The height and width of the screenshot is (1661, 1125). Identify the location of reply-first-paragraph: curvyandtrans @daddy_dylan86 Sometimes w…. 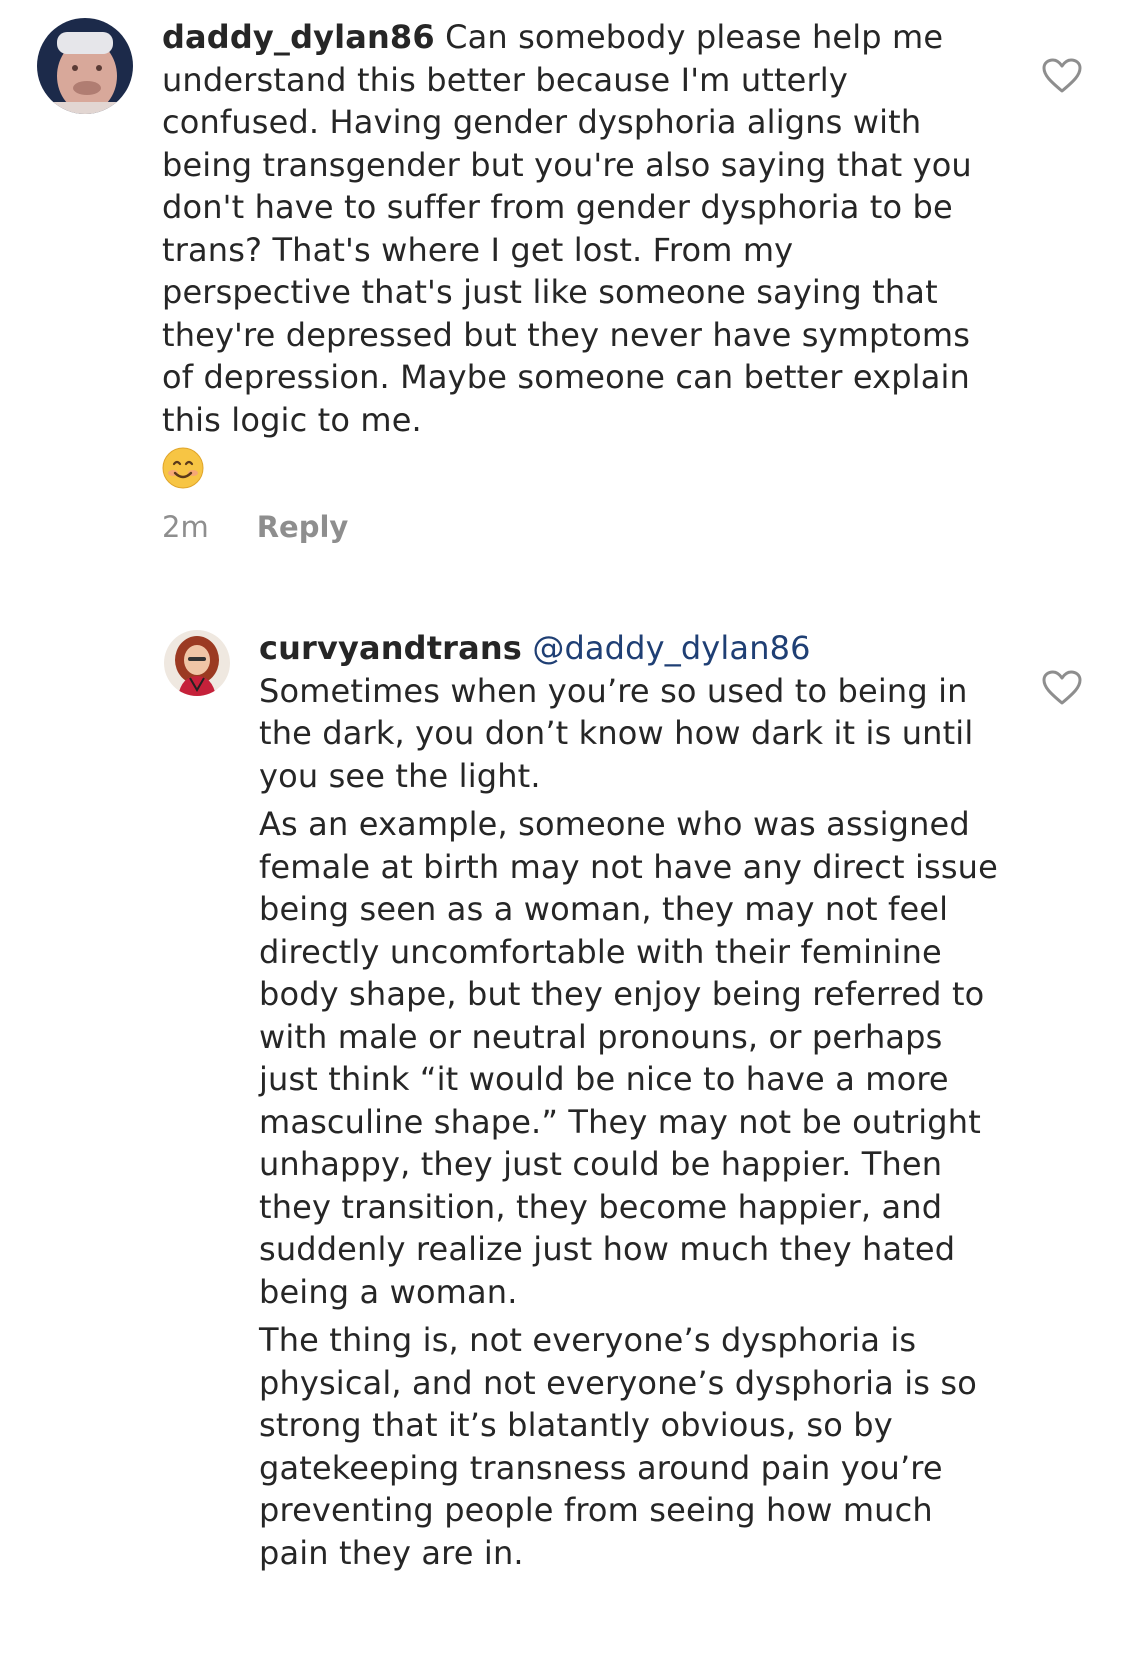
(629, 712).